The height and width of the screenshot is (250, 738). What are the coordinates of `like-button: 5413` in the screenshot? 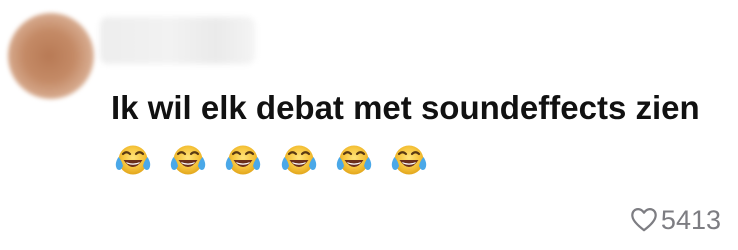 It's located at (675, 220).